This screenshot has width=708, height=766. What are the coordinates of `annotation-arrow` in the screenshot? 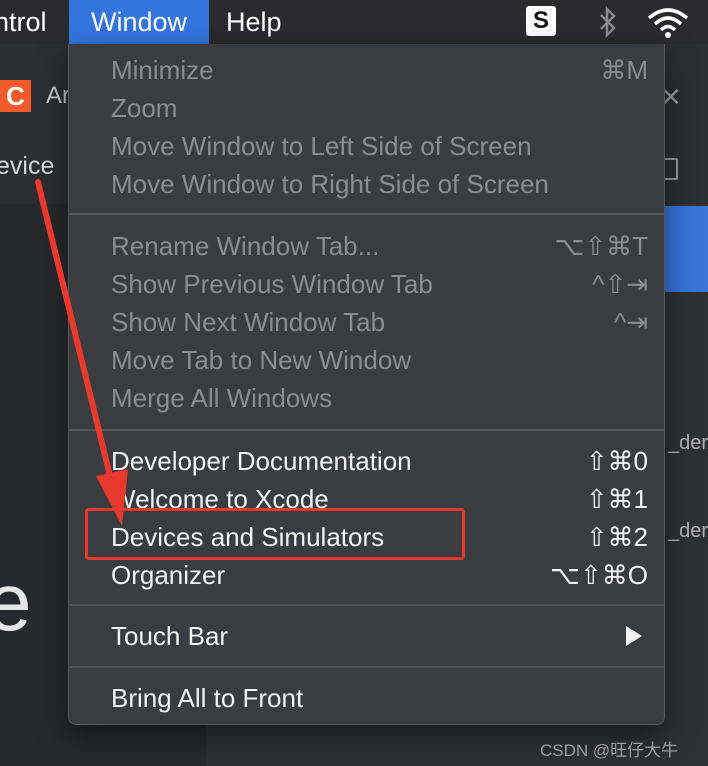 It's located at (81, 352).